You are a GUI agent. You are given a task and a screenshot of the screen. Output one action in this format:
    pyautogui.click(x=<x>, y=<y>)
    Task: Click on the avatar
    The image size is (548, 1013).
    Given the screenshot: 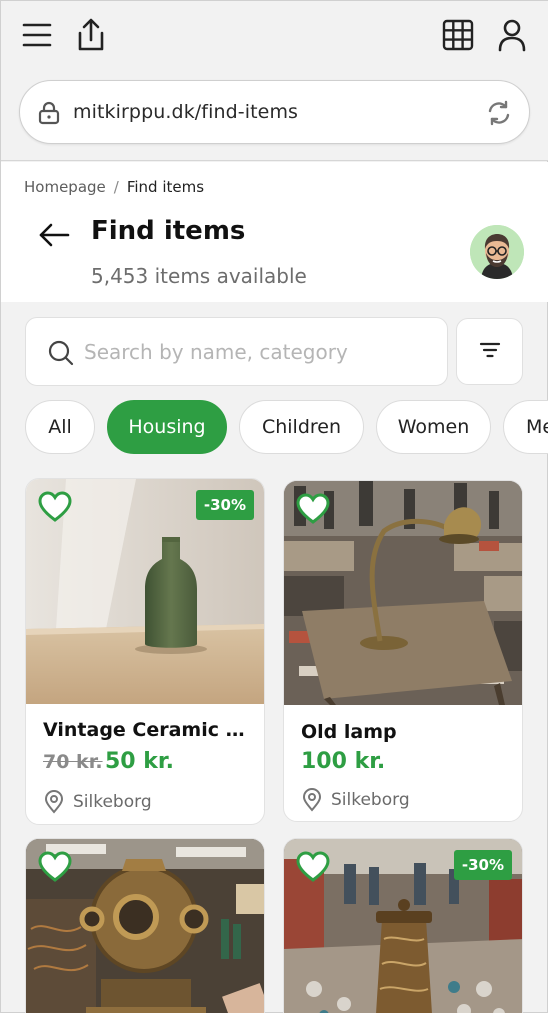 What is the action you would take?
    pyautogui.click(x=497, y=252)
    